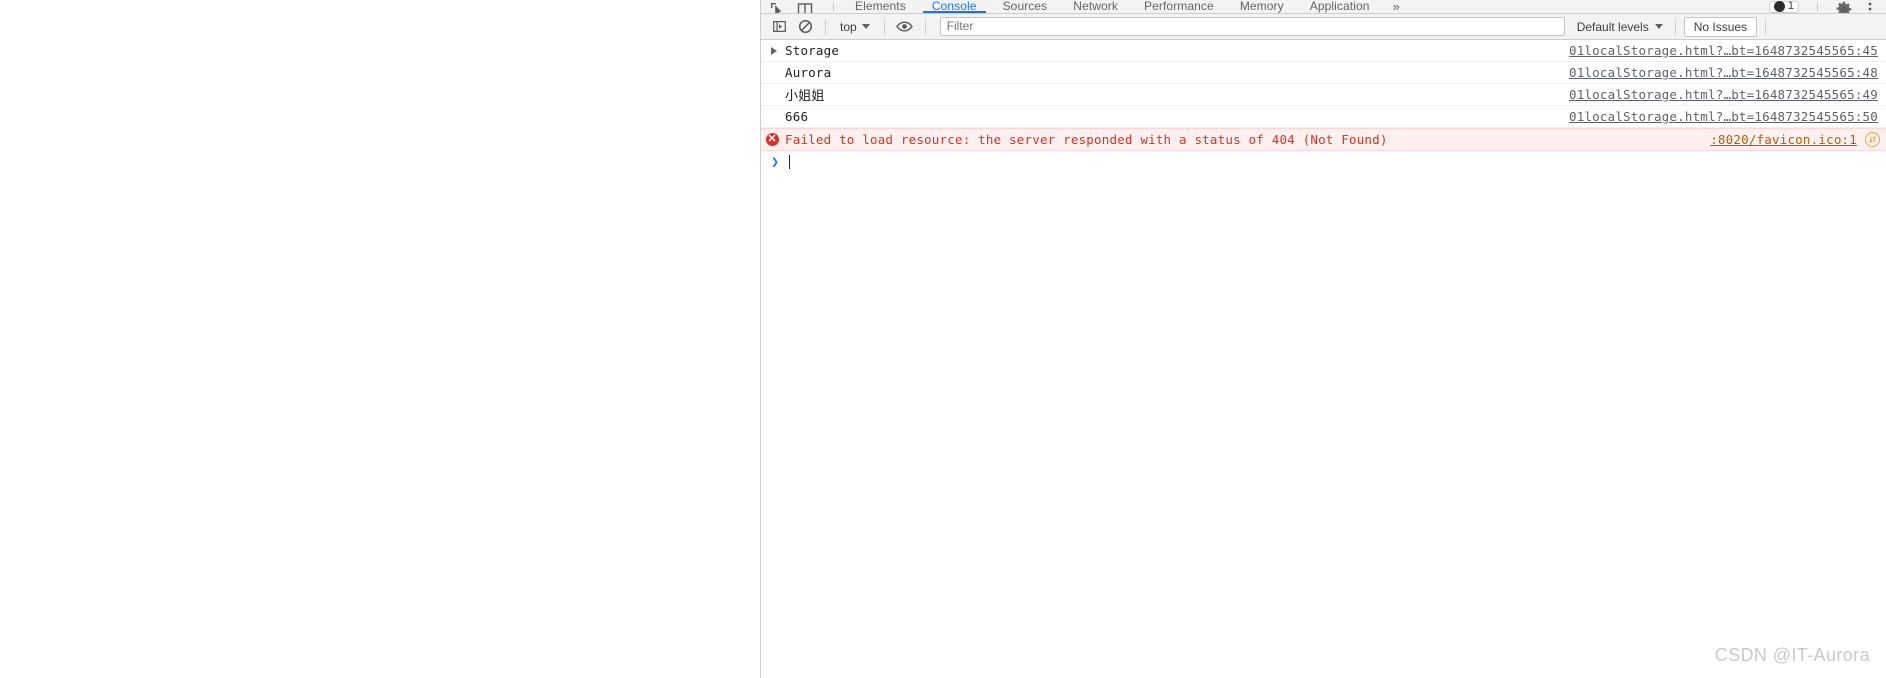 Image resolution: width=1886 pixels, height=678 pixels. Describe the element at coordinates (905, 27) in the screenshot. I see `live-expression-icon` at that location.